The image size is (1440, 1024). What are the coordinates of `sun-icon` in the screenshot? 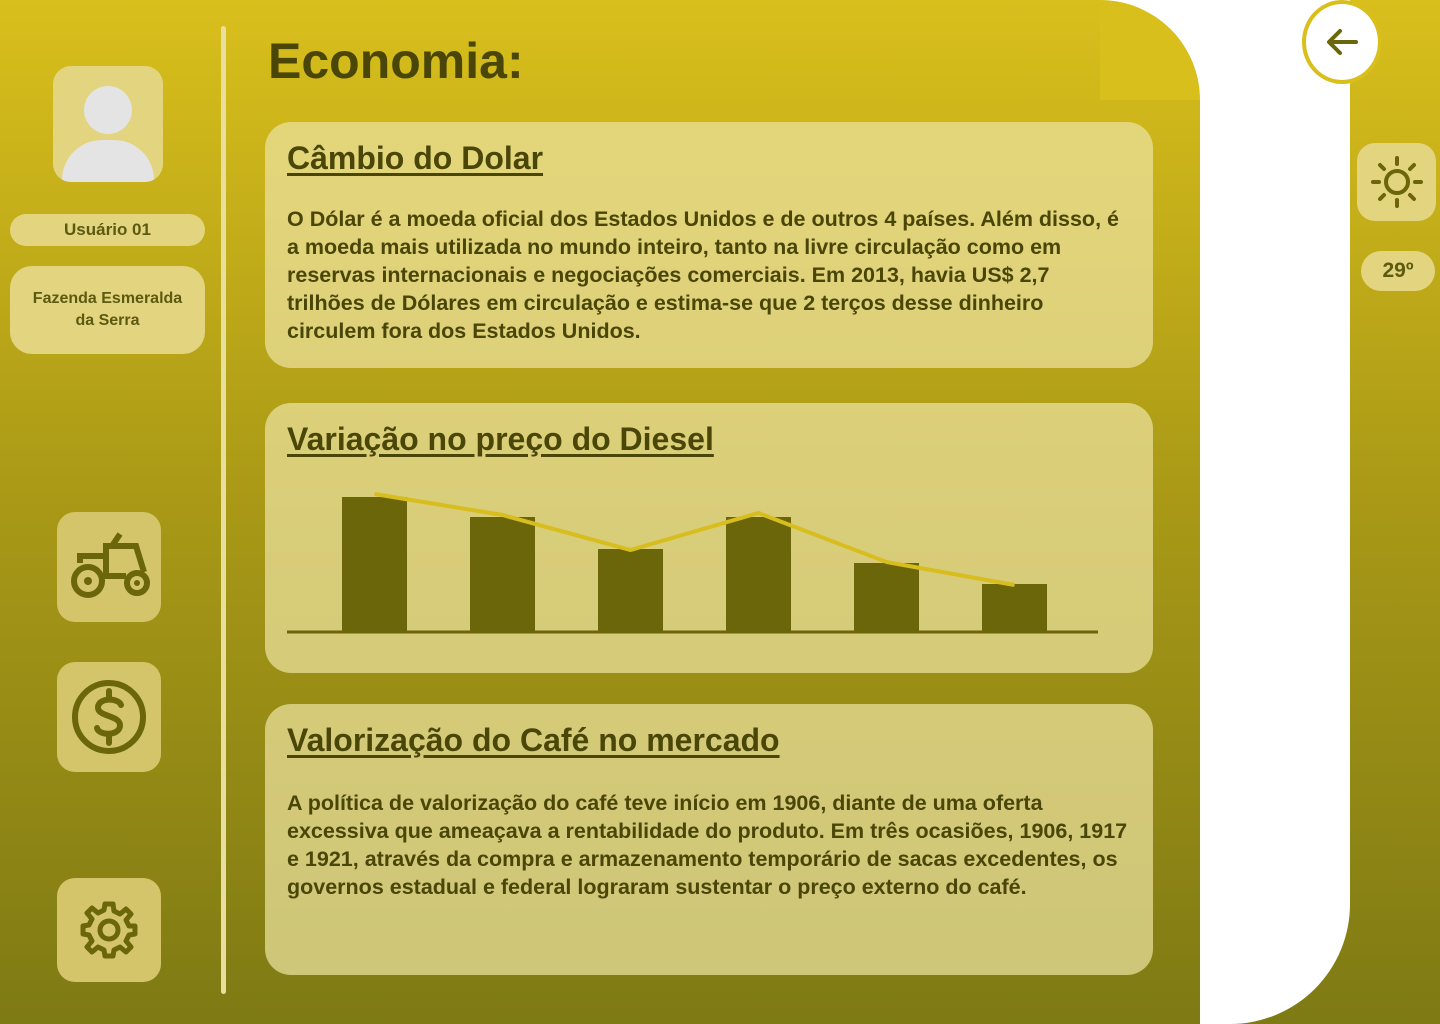 It's located at (1396, 182).